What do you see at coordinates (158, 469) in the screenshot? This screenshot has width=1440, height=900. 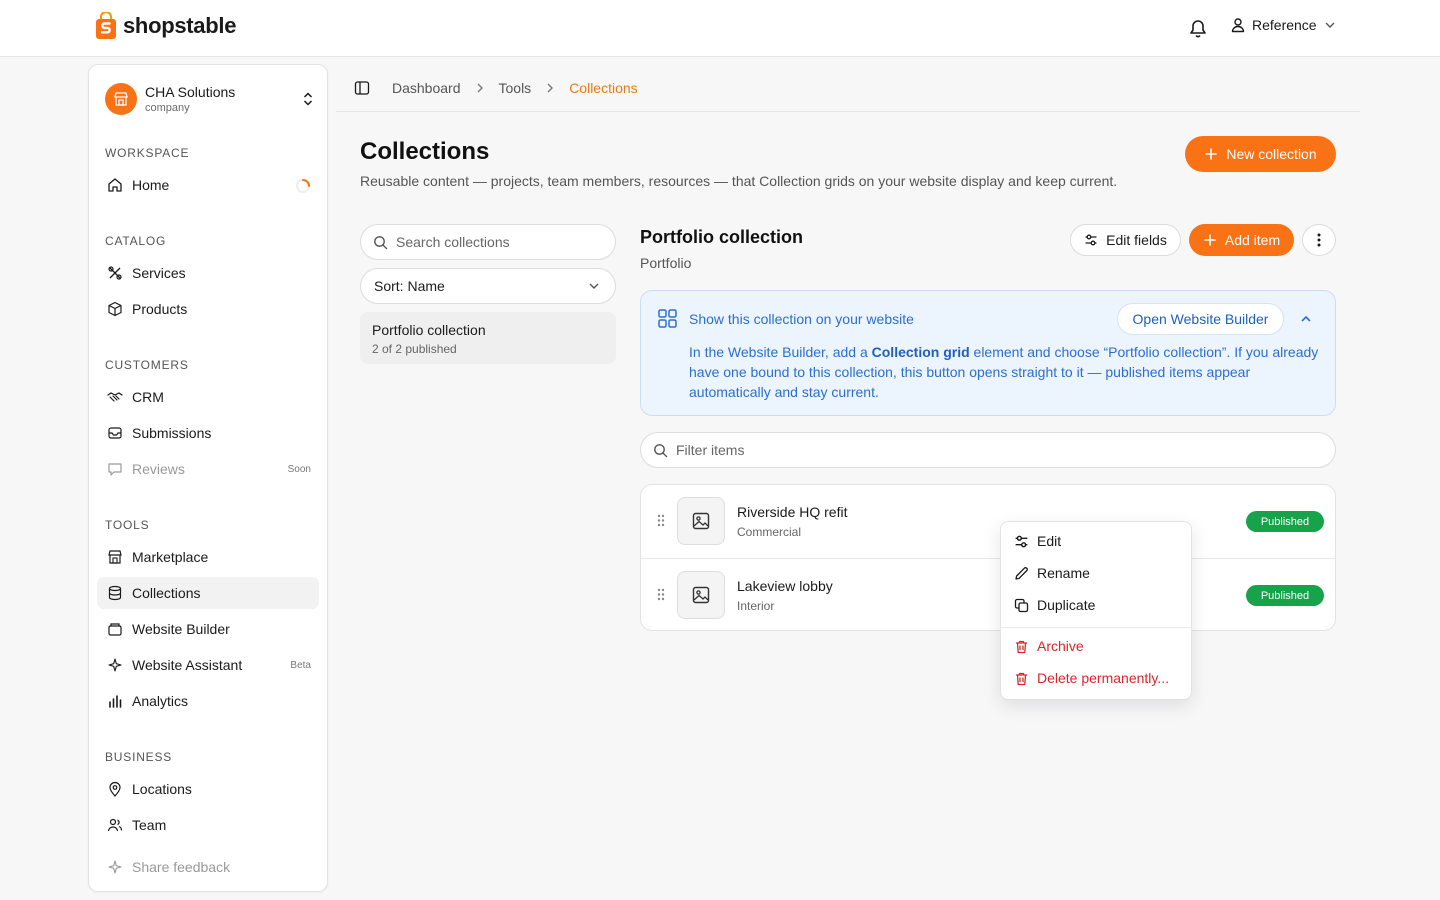 I see `sidebar-item-label: Reviews` at bounding box center [158, 469].